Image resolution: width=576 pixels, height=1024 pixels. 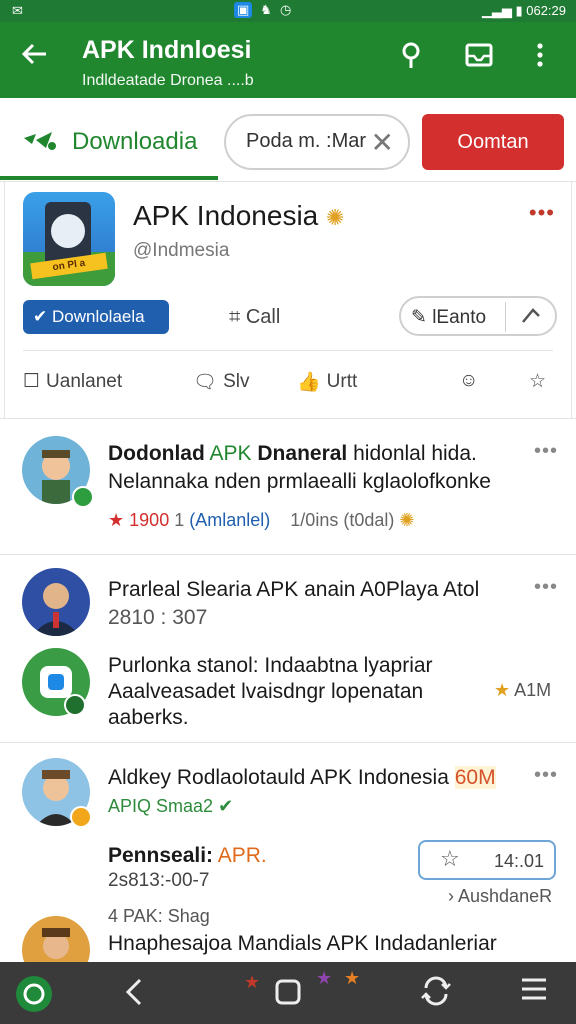 I want to click on time-pill: ☆ 14:.01, so click(x=487, y=860).